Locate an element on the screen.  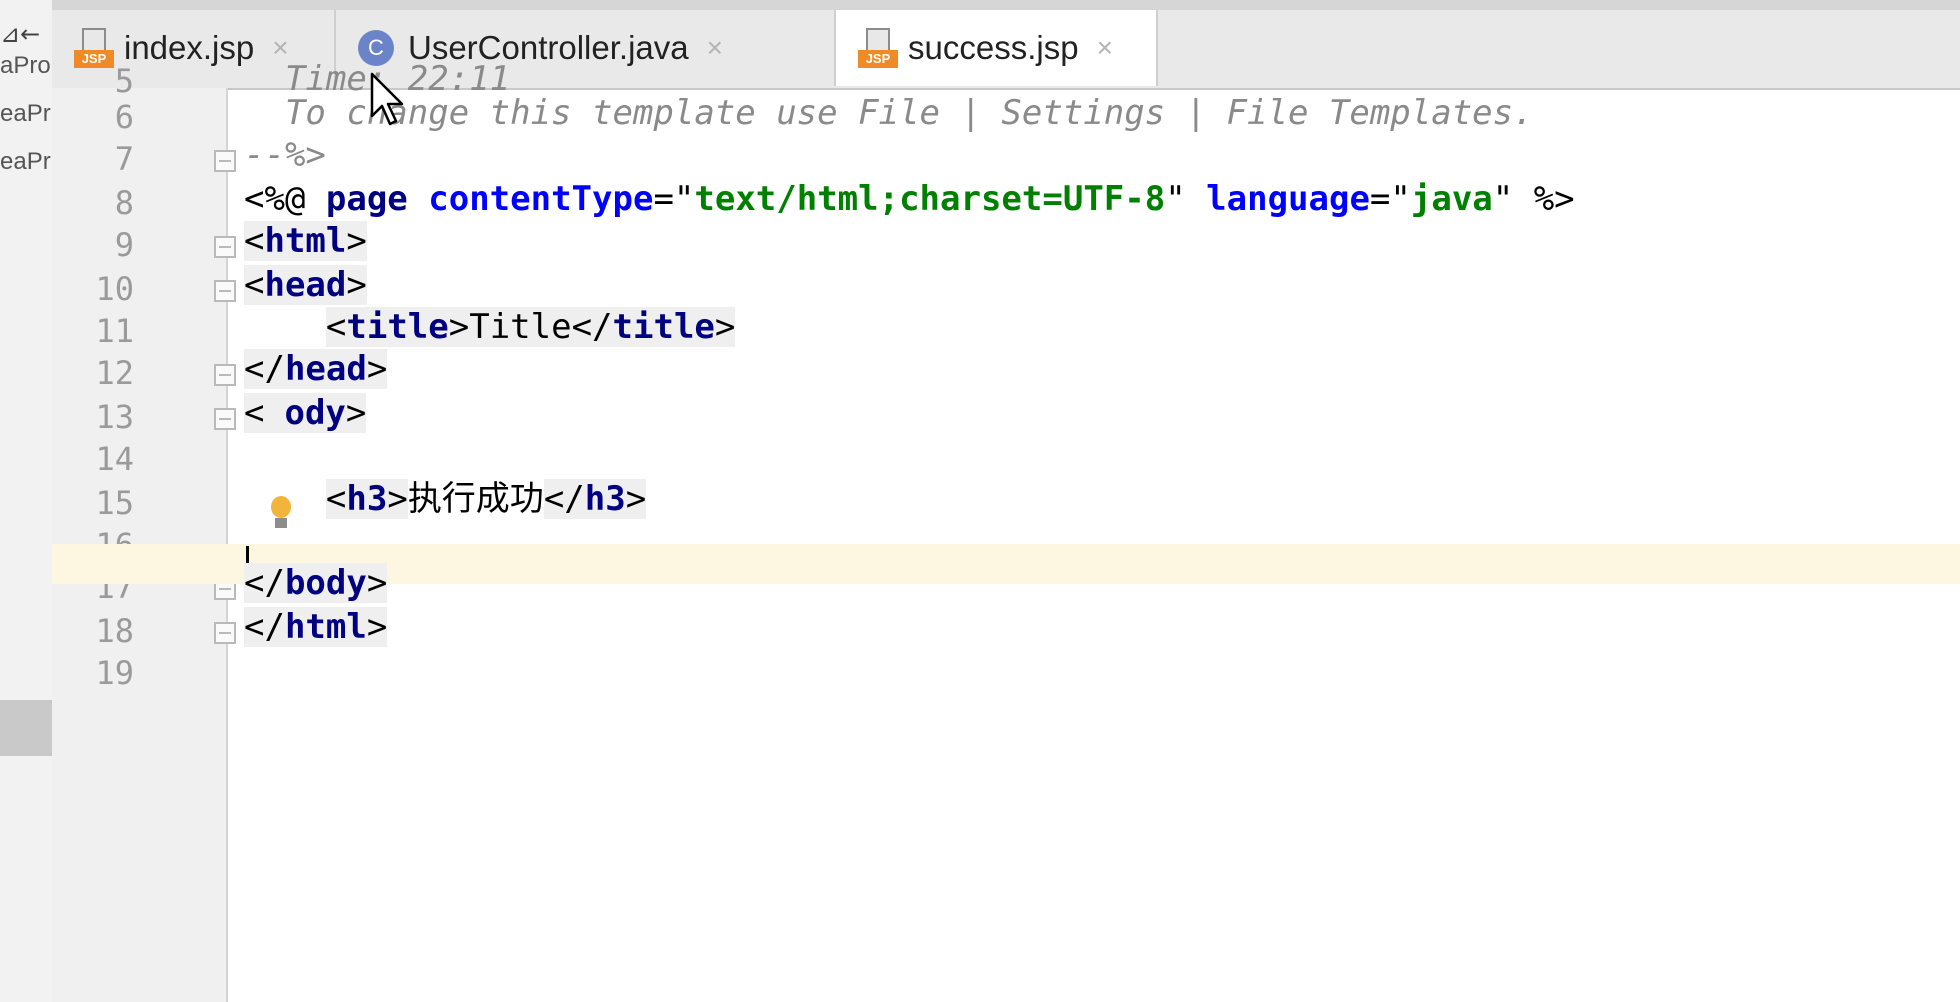
line-number: 8 is located at coordinates (124, 203).